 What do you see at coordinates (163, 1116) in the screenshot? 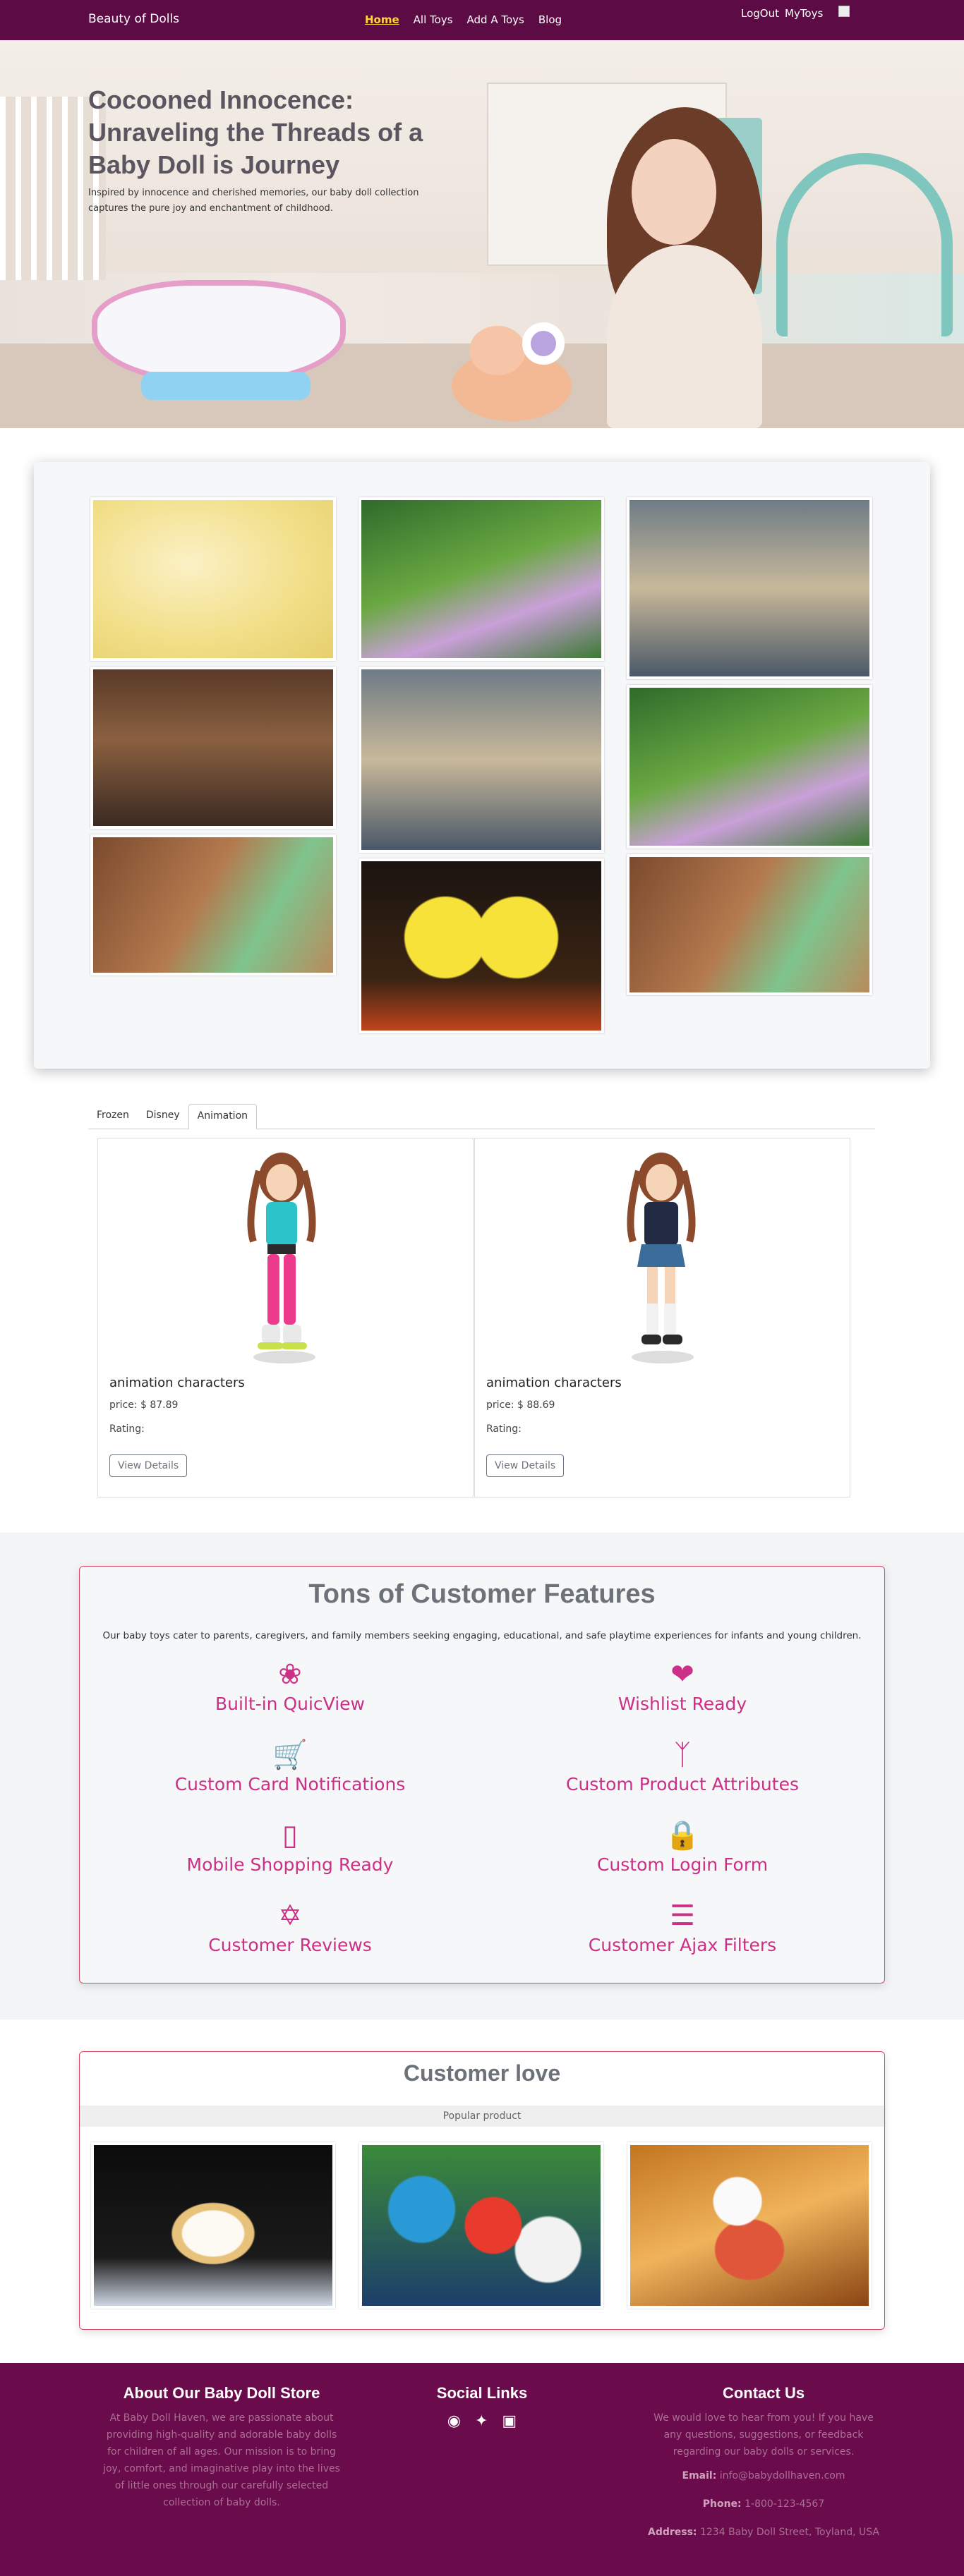
I see `tab-disney: Disney` at bounding box center [163, 1116].